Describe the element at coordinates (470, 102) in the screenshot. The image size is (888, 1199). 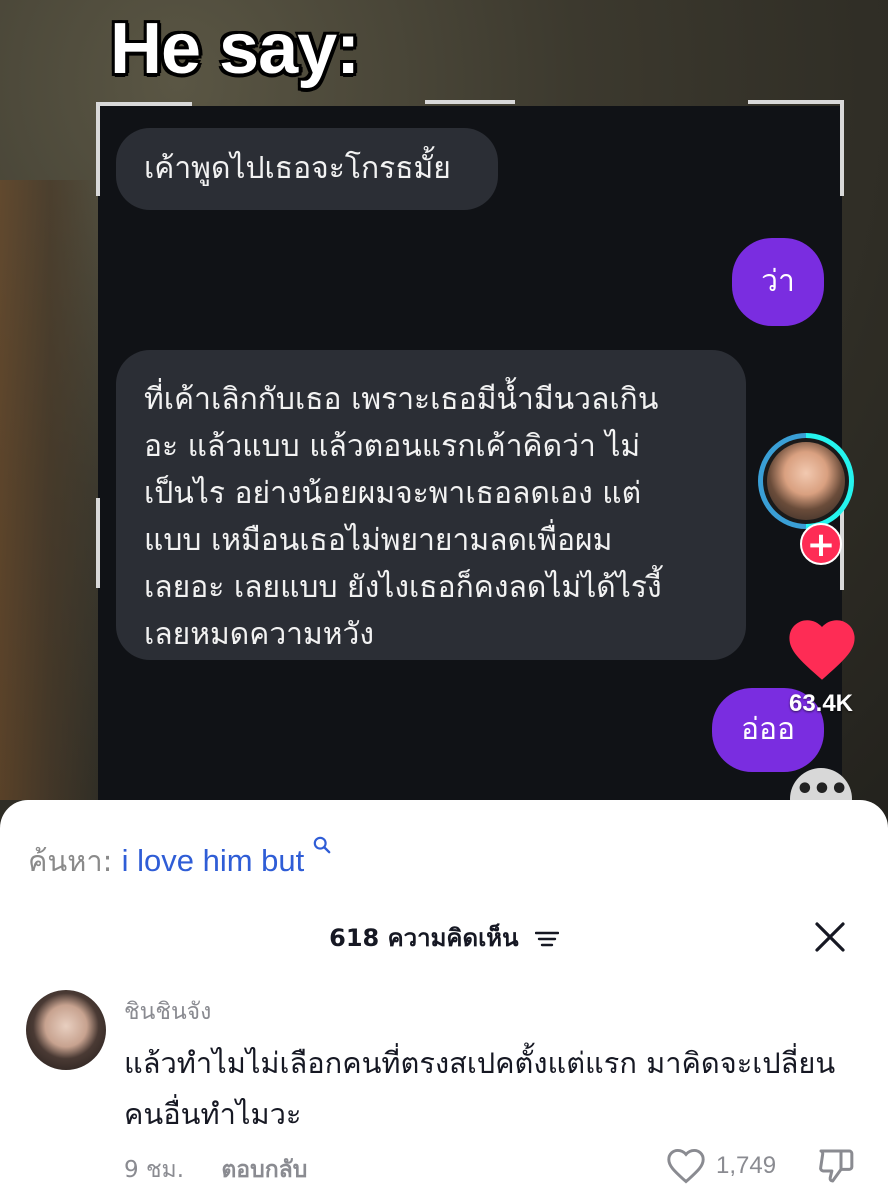
I see `frame-top-mid` at that location.